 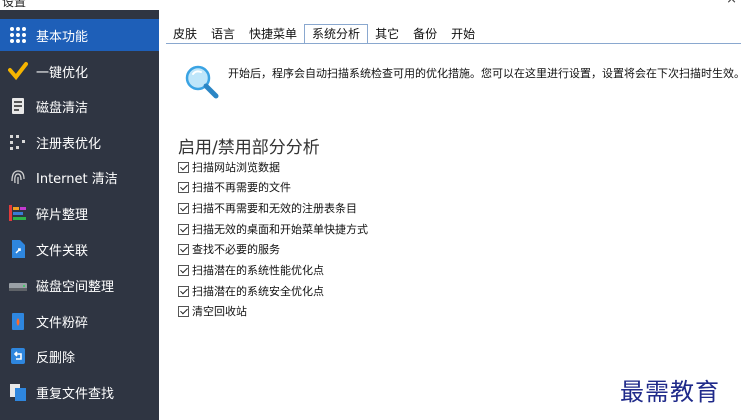 What do you see at coordinates (453, 43) in the screenshot?
I see `tab-divider` at bounding box center [453, 43].